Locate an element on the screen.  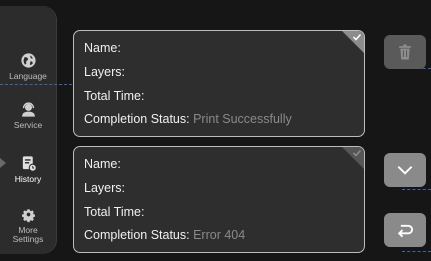
completion-status-value: Print Successfully is located at coordinates (242, 119).